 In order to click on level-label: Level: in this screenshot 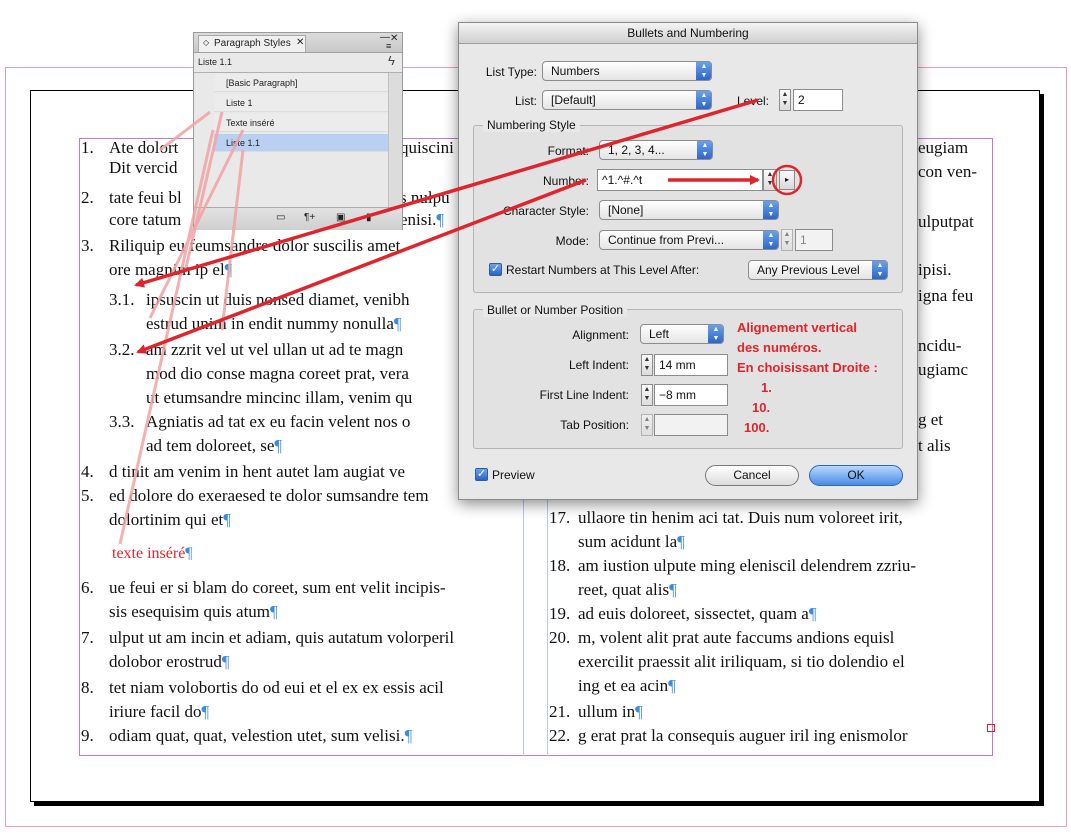, I will do `click(752, 101)`.